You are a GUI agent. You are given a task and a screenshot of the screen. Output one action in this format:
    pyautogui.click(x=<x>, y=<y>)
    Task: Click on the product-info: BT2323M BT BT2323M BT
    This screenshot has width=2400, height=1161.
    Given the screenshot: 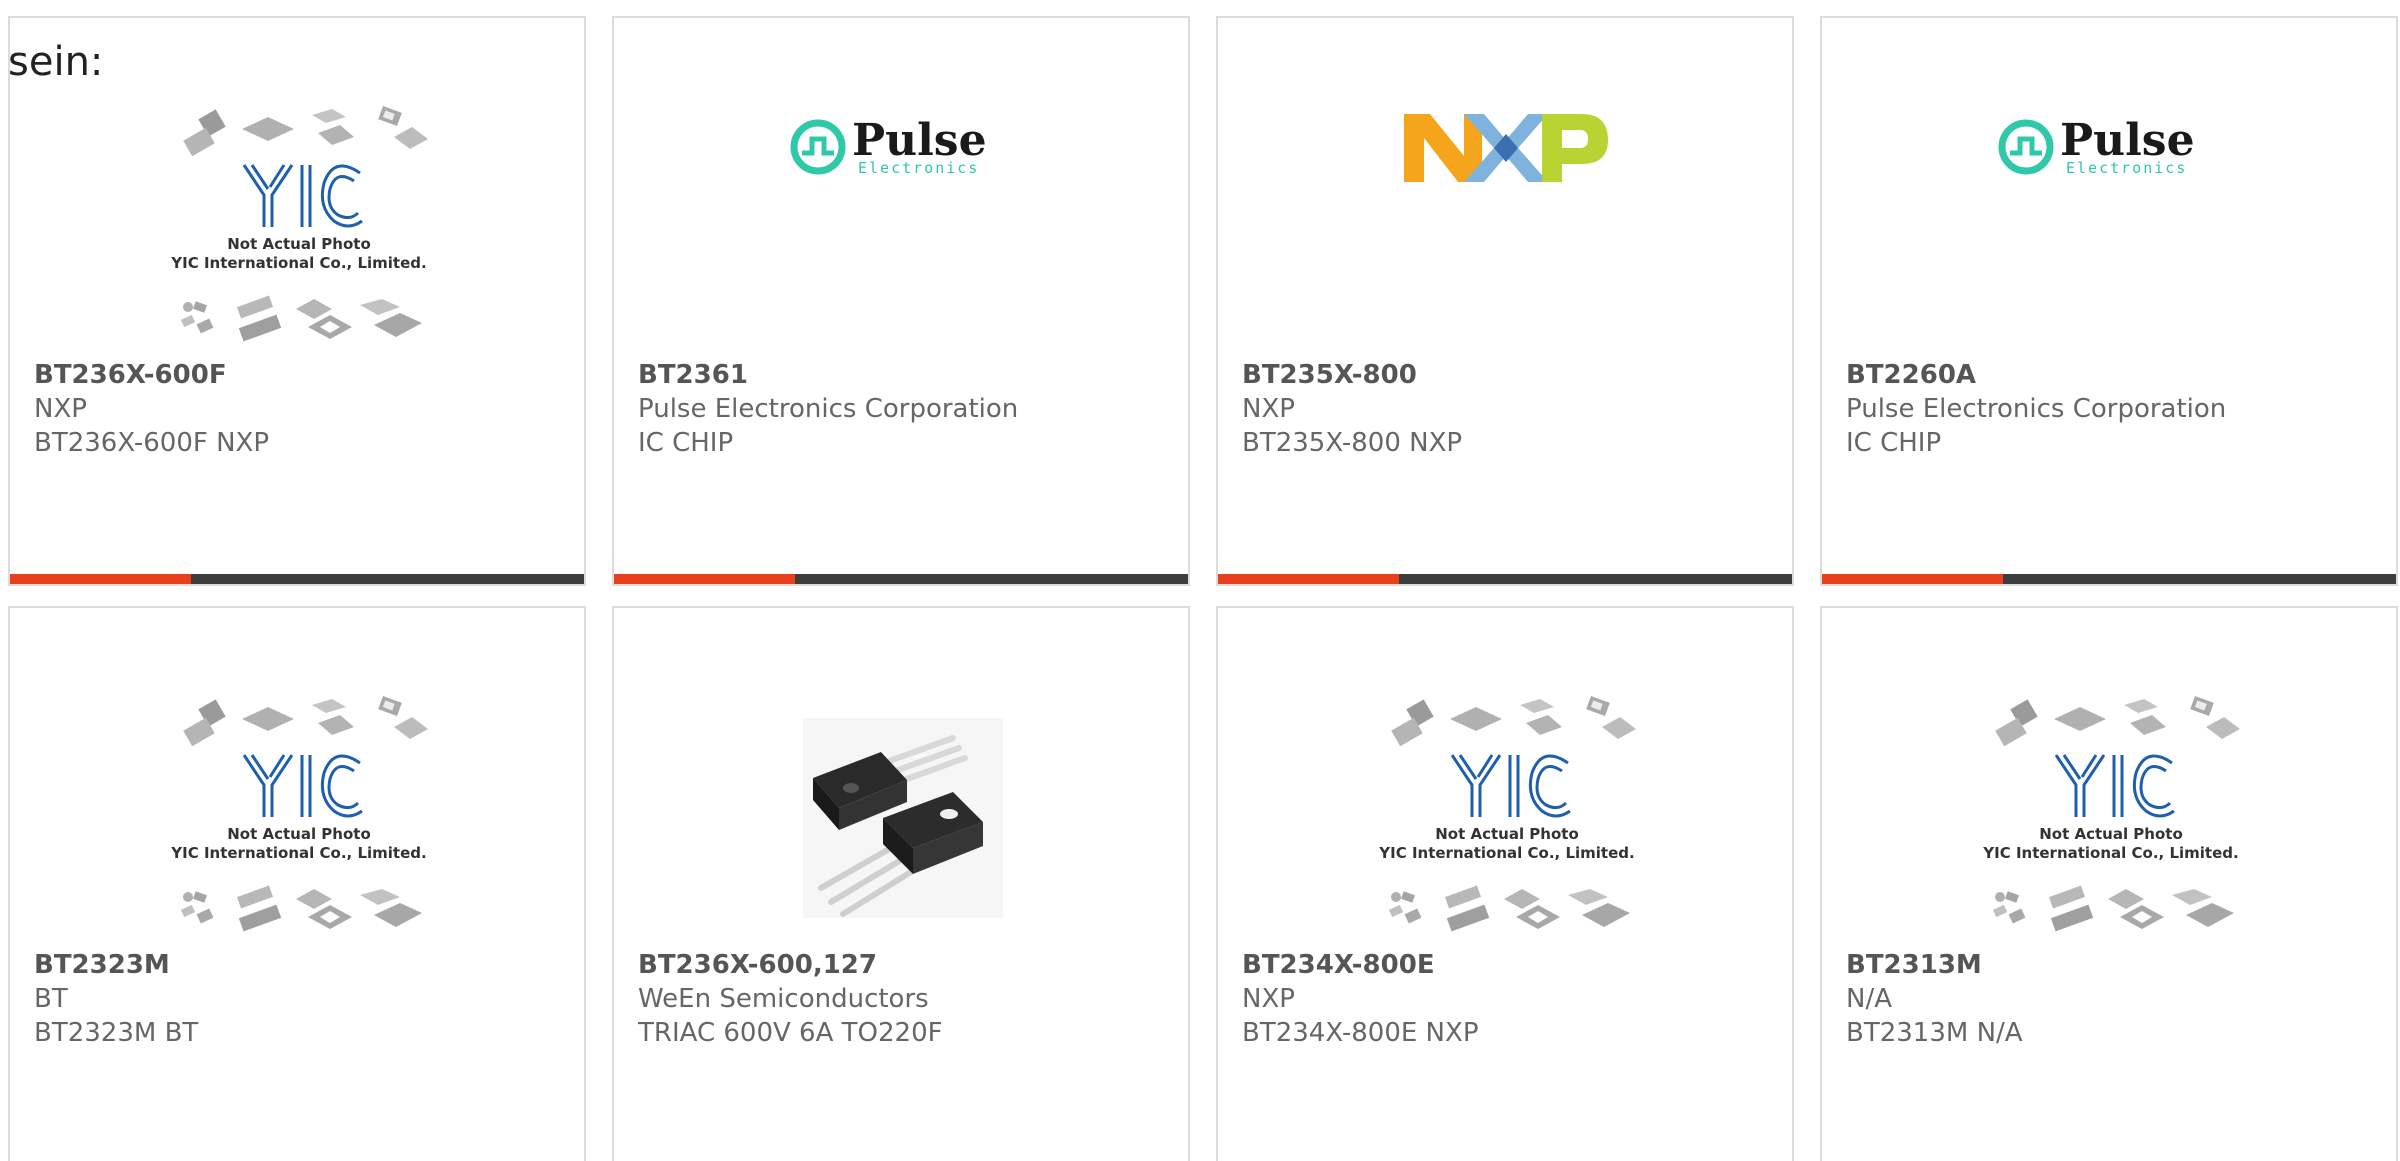 What is the action you would take?
    pyautogui.click(x=299, y=999)
    